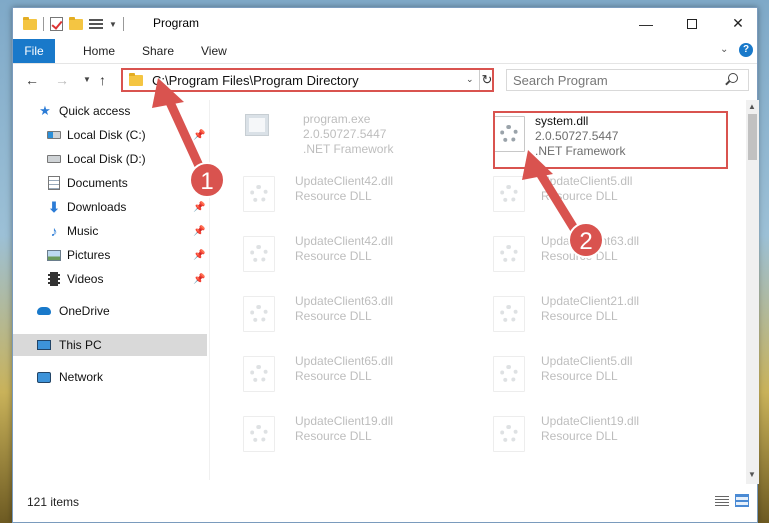  What do you see at coordinates (209, 290) in the screenshot?
I see `pane-divider` at bounding box center [209, 290].